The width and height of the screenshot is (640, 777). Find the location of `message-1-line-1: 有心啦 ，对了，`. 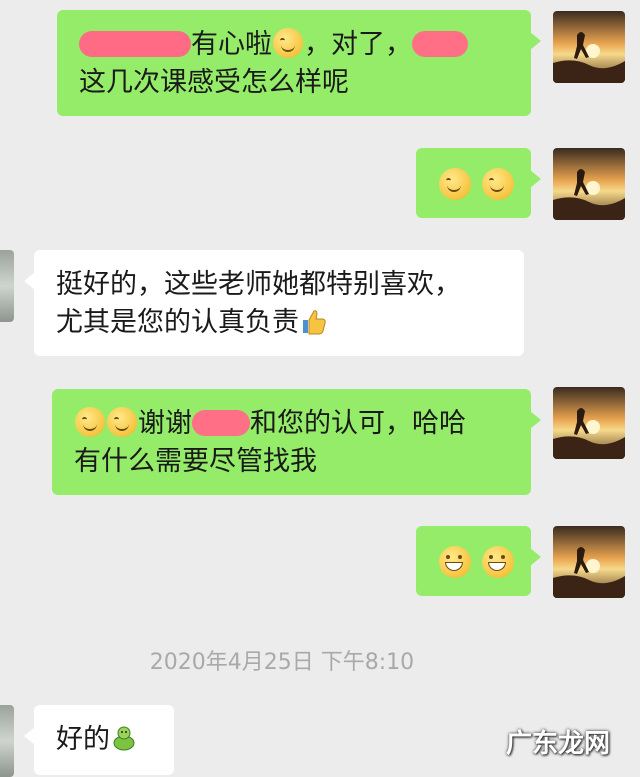

message-1-line-1: 有心啦 ，对了， is located at coordinates (295, 45).